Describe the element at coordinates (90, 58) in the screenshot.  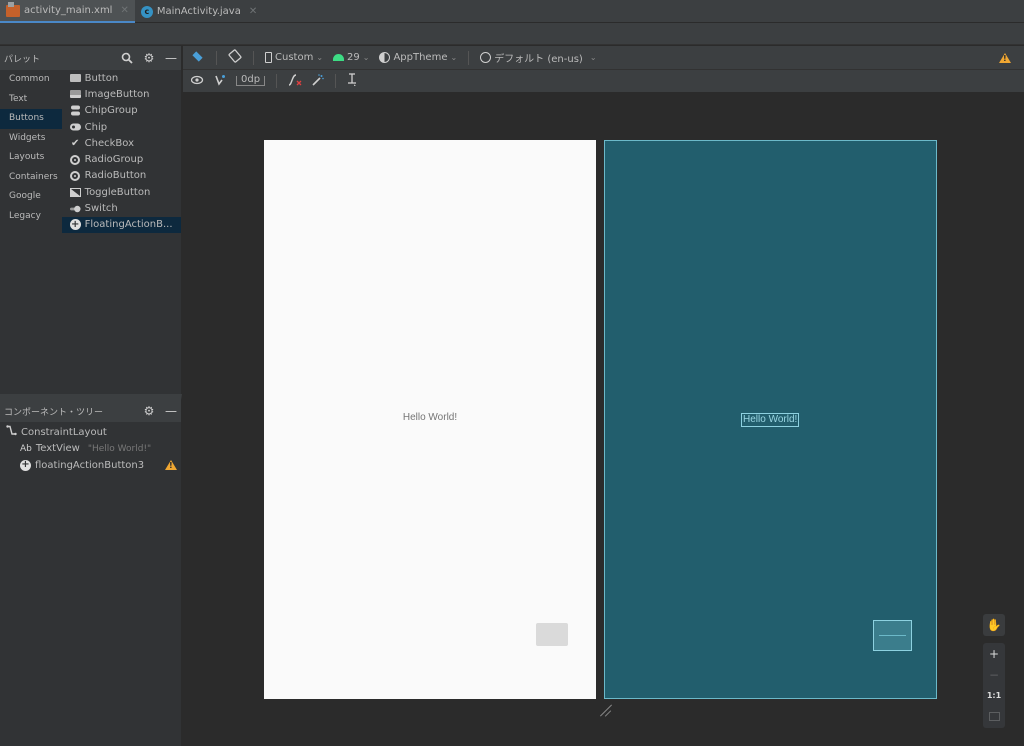
I see `palette-header: パレット ⚙ —` at that location.